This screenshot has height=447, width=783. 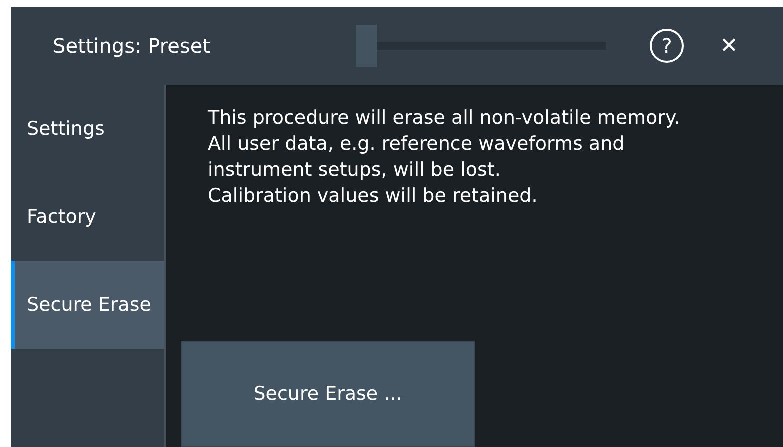 I want to click on sidebar-tab: Settings, so click(x=87, y=129).